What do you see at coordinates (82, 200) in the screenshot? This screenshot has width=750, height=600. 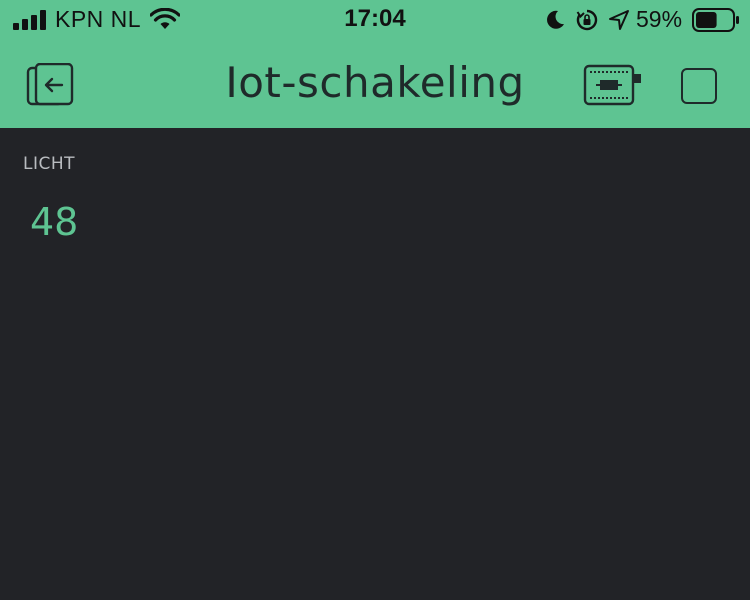 I see `value-display-widget: LICHT 48` at bounding box center [82, 200].